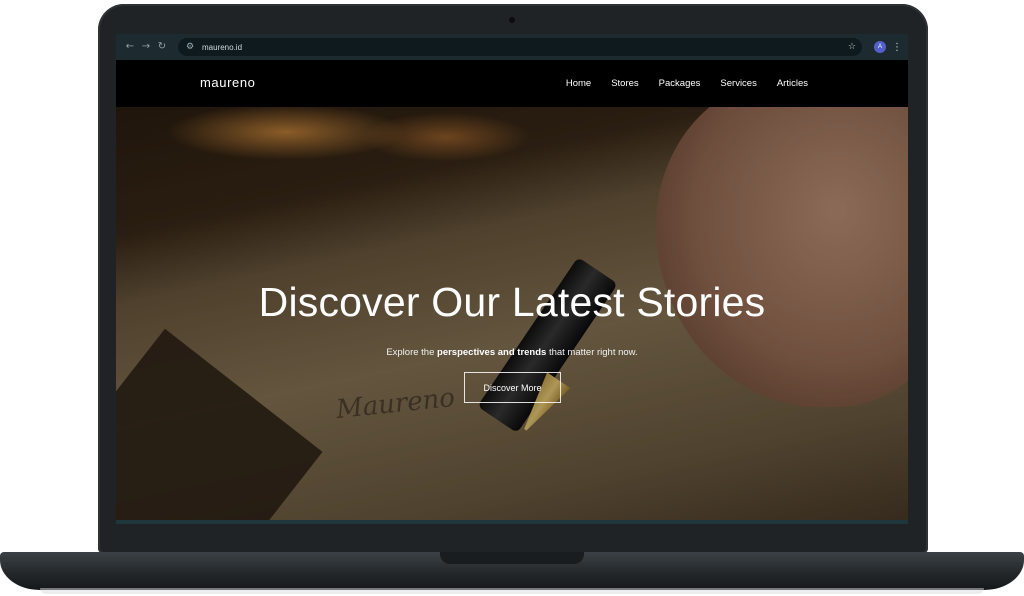 Image resolution: width=1024 pixels, height=596 pixels. Describe the element at coordinates (738, 83) in the screenshot. I see `nav-services: Services` at that location.